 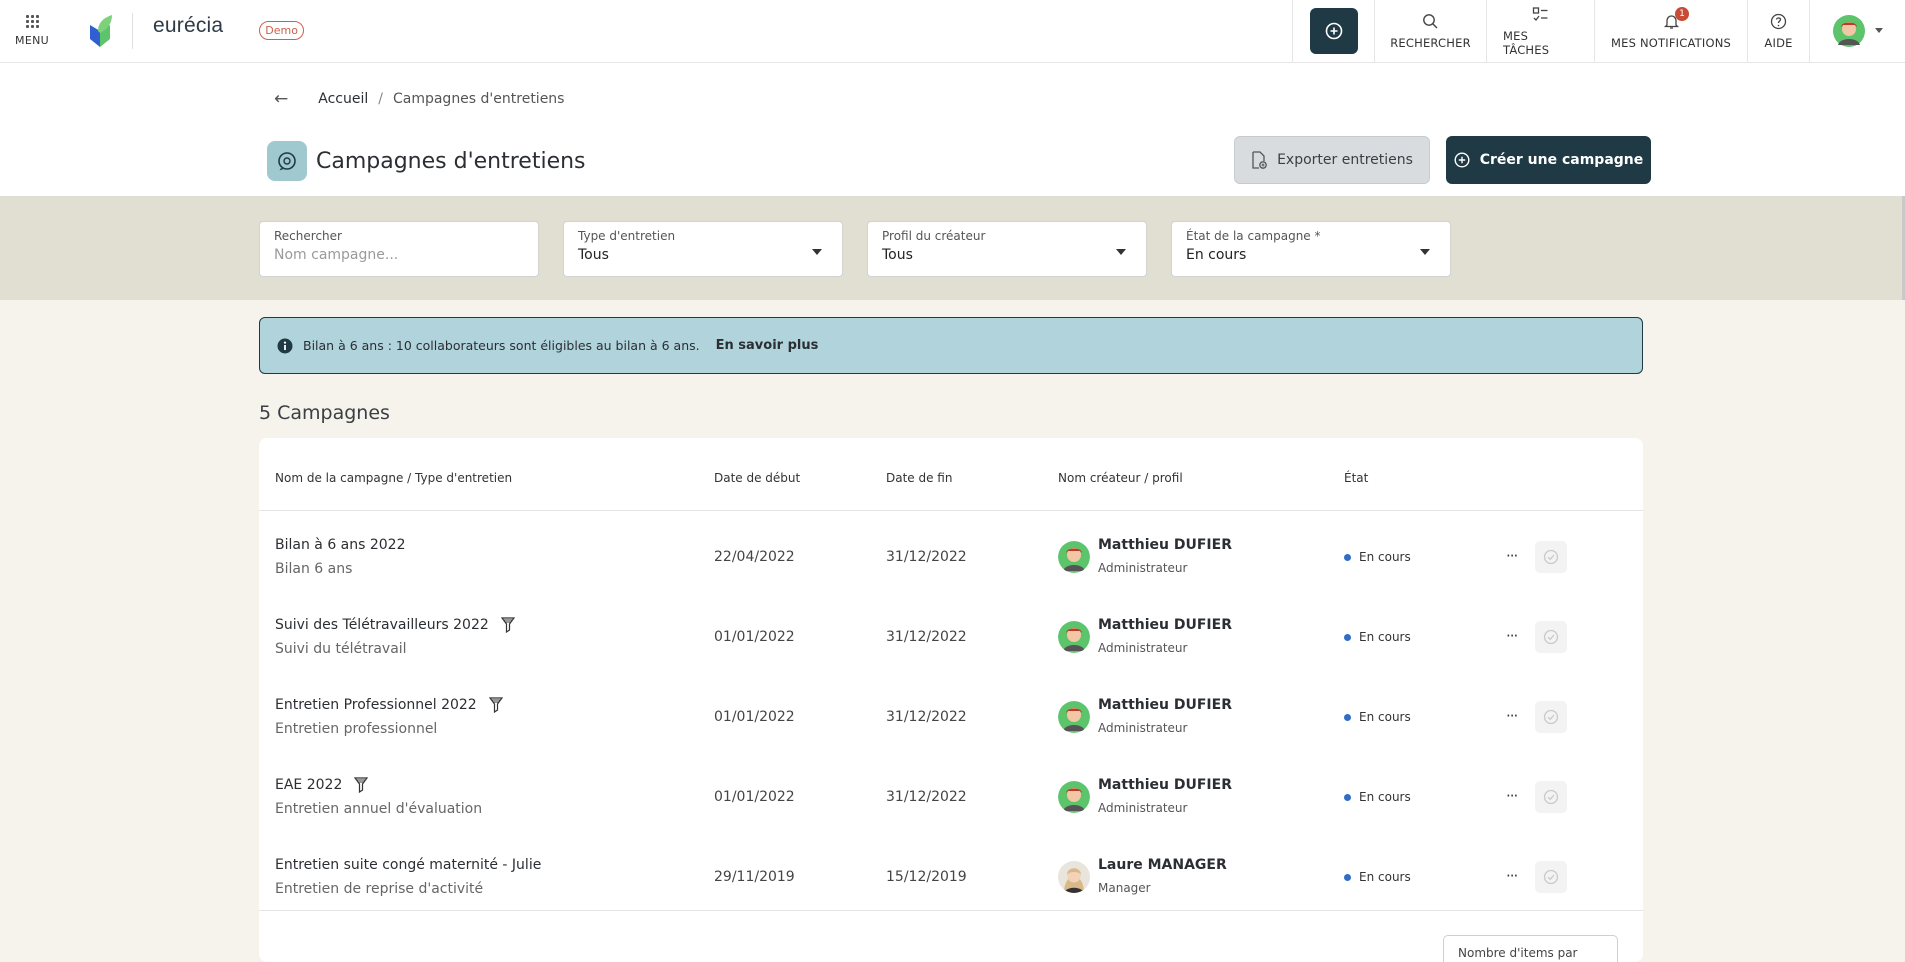 I want to click on title-block: Campagnes d'entretiens, so click(x=426, y=161).